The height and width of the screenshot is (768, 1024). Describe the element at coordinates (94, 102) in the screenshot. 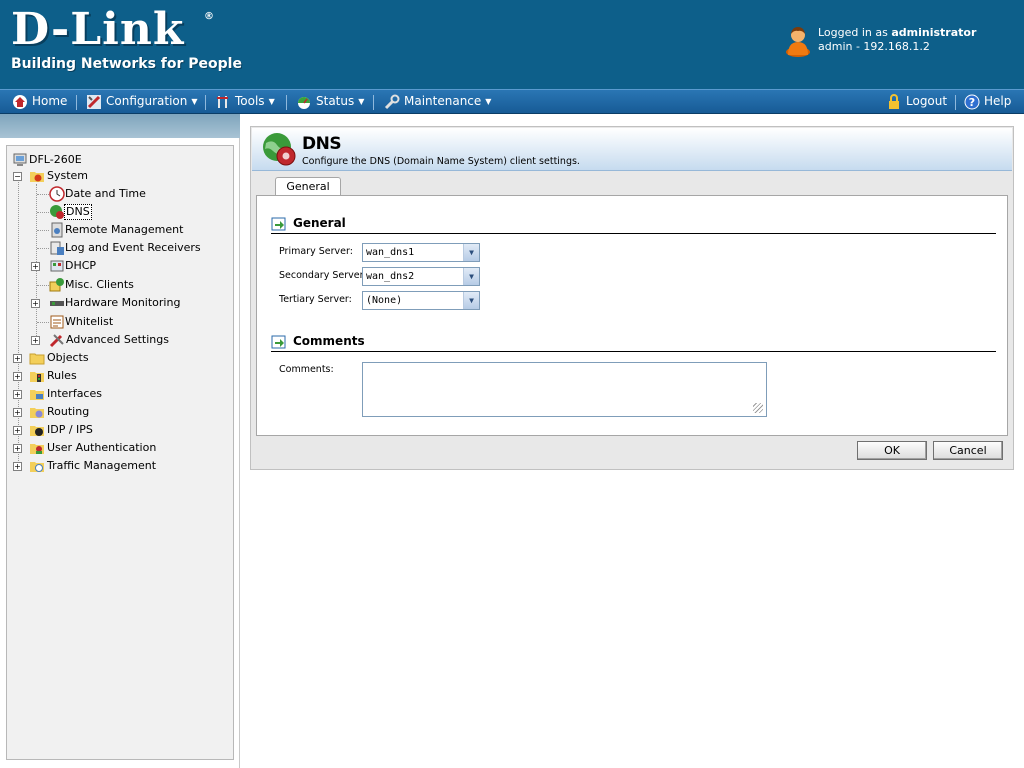

I see `configuration-icon` at that location.